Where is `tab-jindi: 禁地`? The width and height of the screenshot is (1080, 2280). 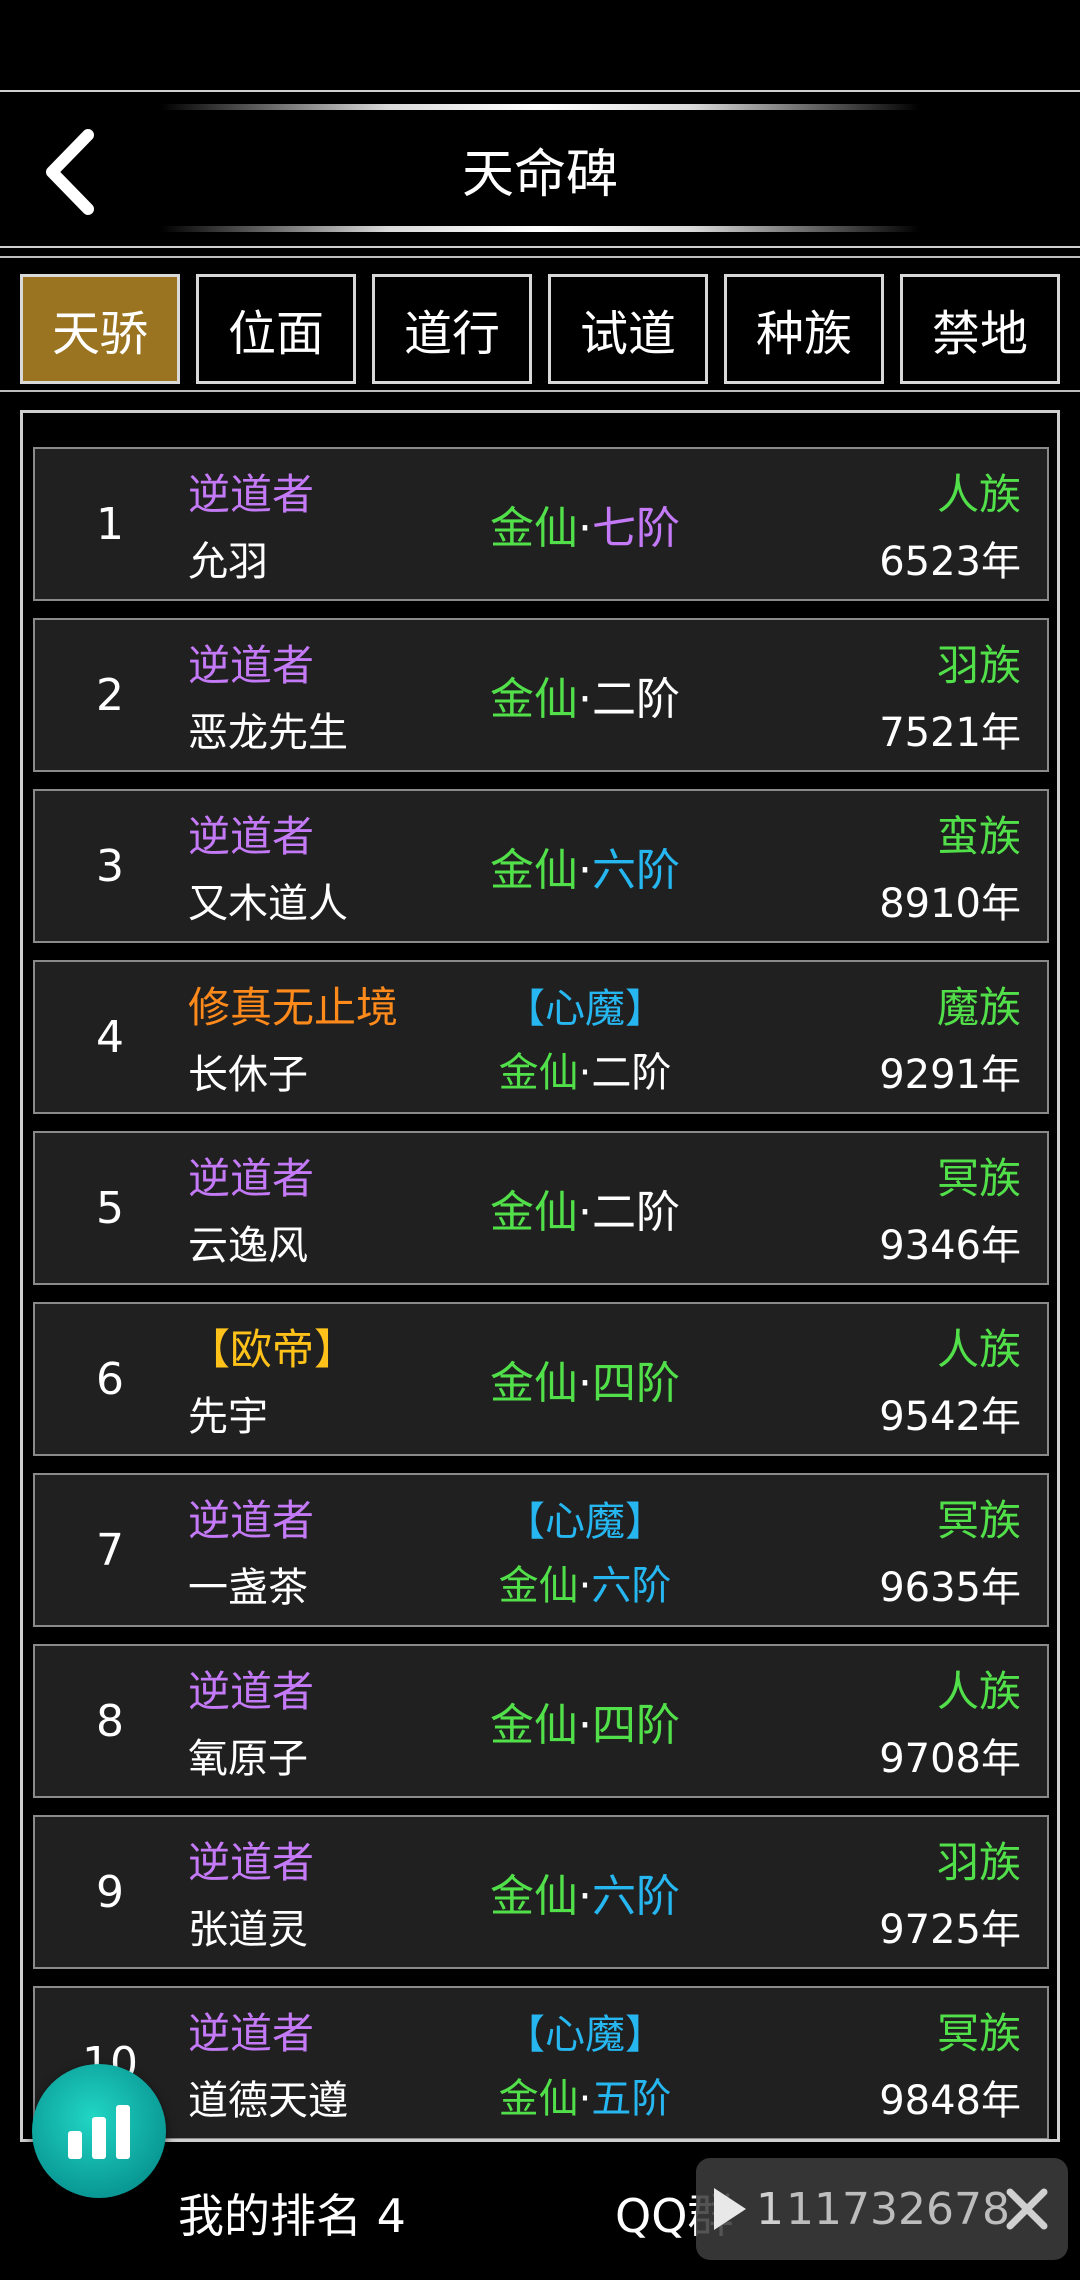 tab-jindi: 禁地 is located at coordinates (980, 329).